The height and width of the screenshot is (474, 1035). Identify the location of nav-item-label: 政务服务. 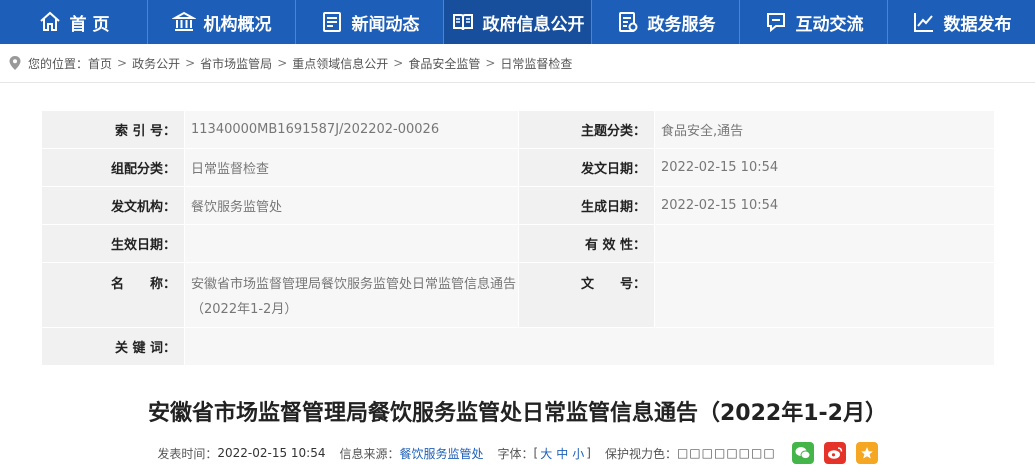
(681, 24).